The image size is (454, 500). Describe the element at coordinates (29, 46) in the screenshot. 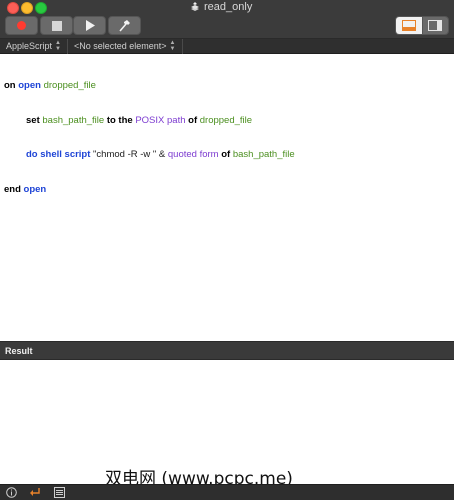

I see `language-selector-label: AppleScript` at that location.